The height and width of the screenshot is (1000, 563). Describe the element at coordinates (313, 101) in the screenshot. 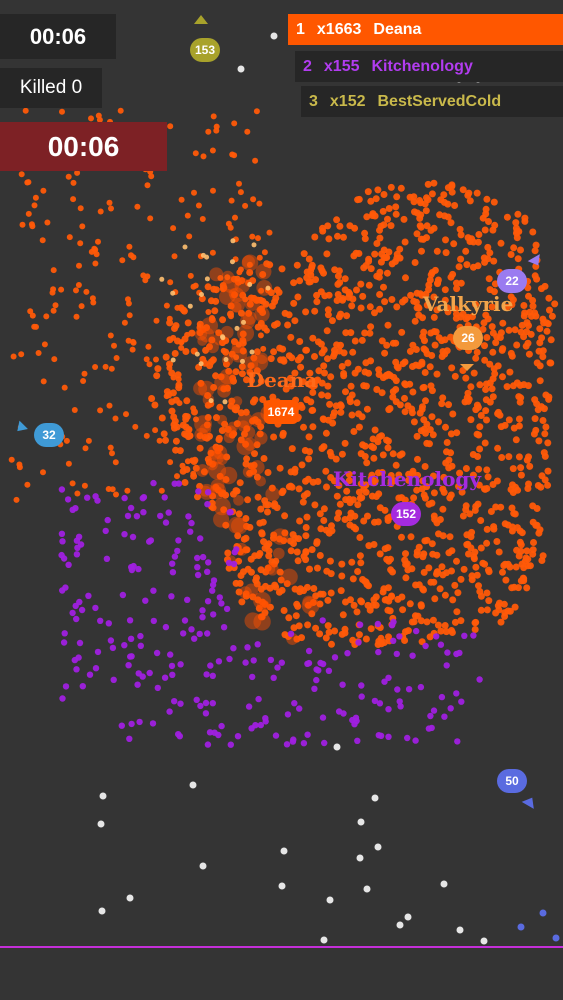

I see `leaderboard-rank: 3` at that location.